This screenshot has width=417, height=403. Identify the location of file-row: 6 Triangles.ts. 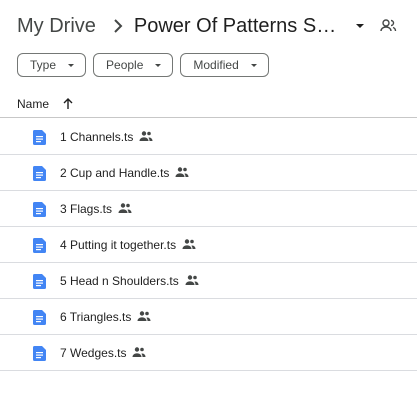
(208, 317).